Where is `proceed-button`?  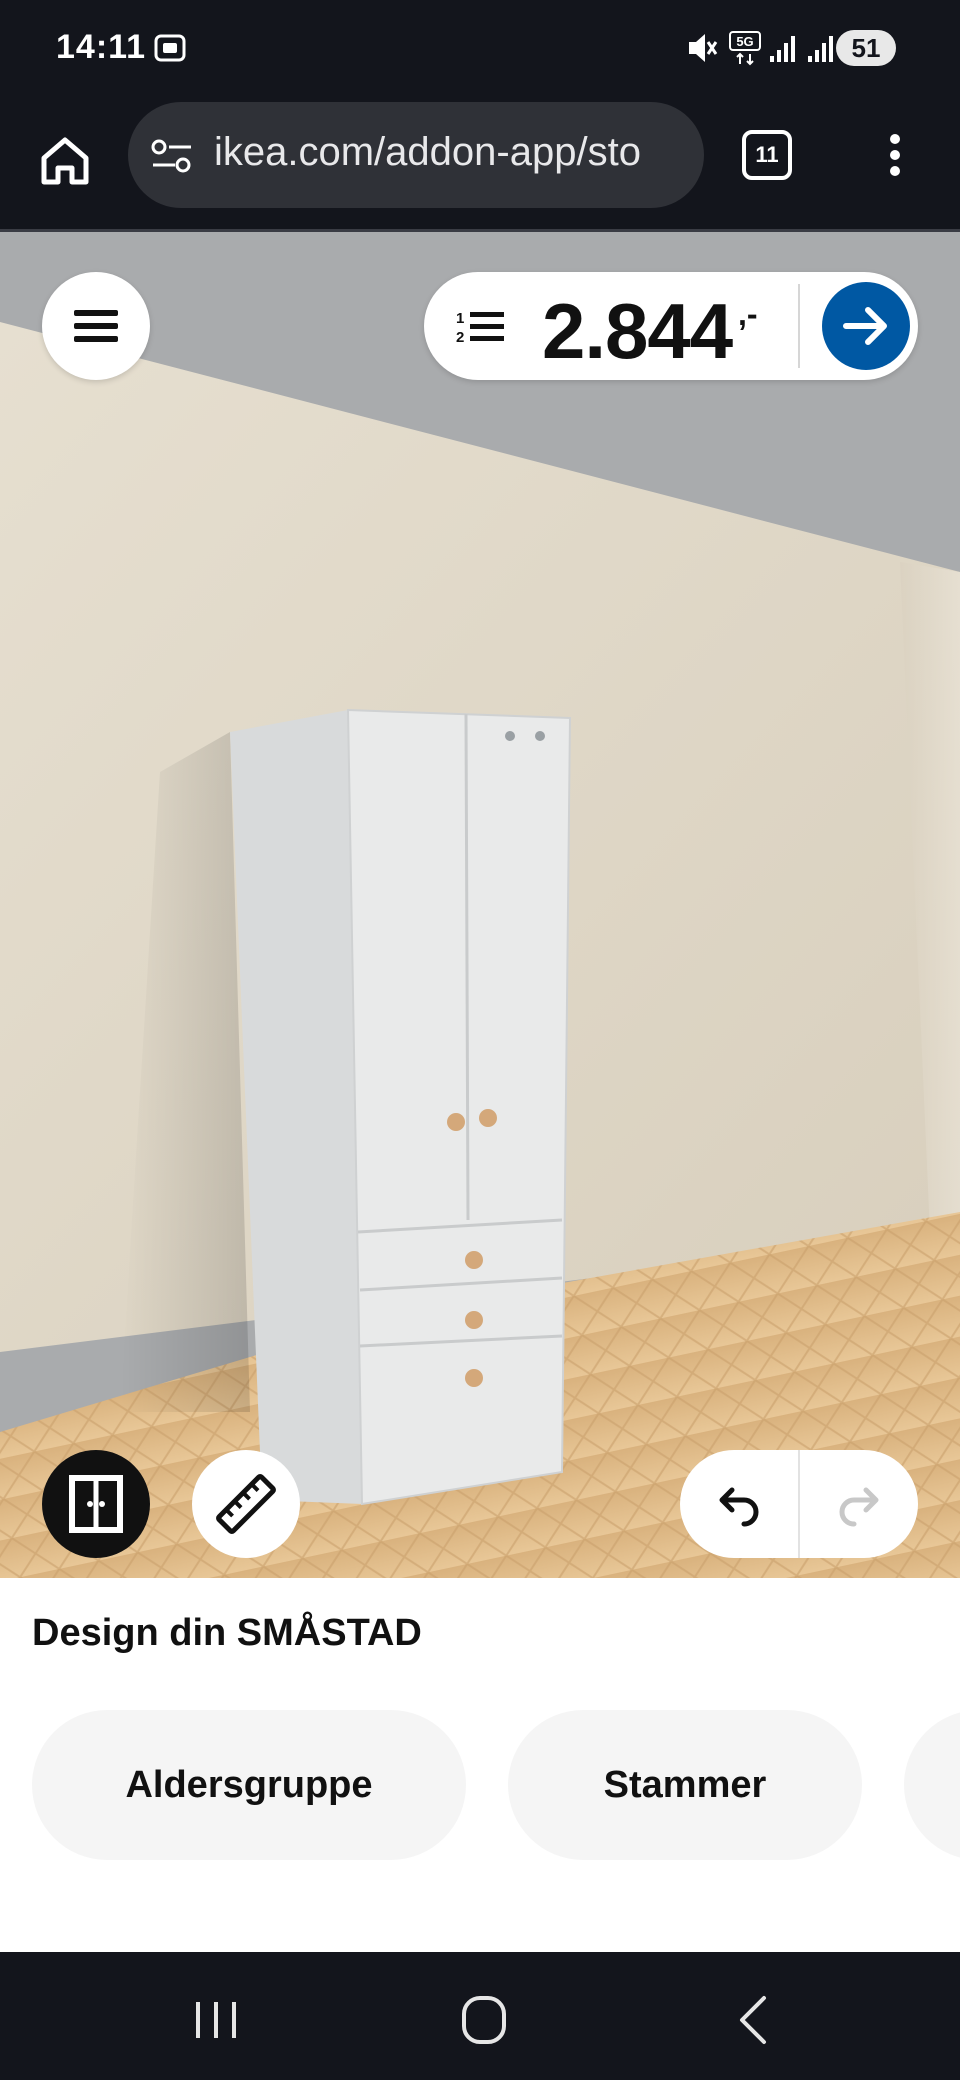 proceed-button is located at coordinates (866, 326).